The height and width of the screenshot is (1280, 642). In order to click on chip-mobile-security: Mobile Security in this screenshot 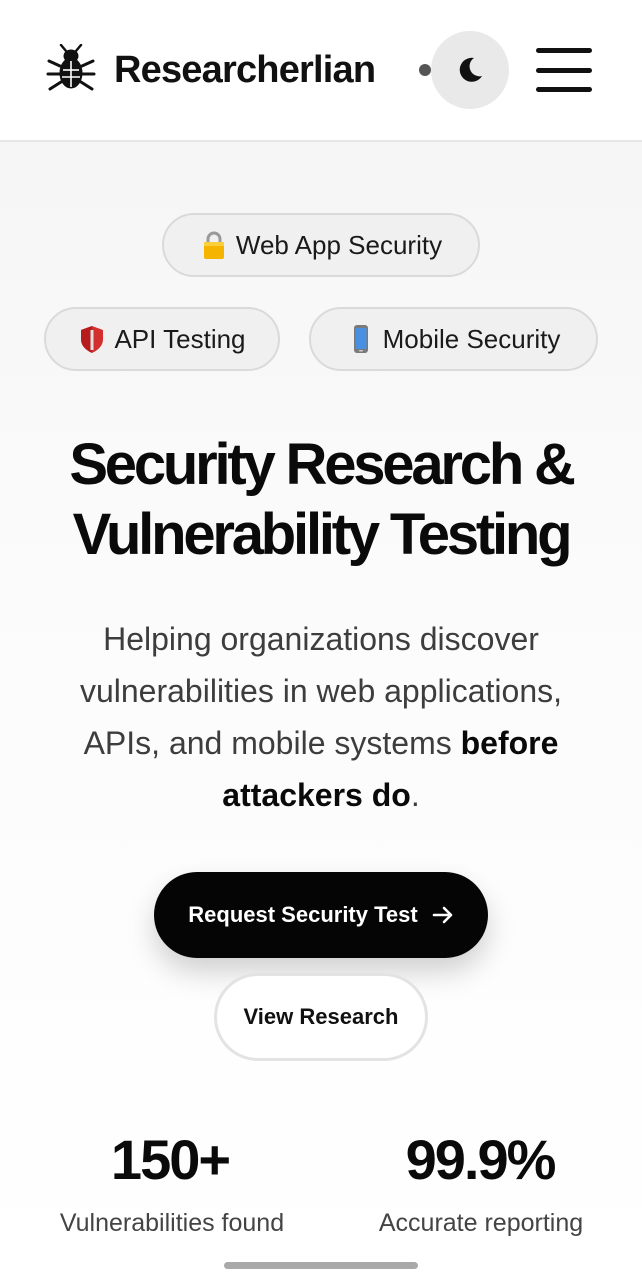, I will do `click(453, 339)`.